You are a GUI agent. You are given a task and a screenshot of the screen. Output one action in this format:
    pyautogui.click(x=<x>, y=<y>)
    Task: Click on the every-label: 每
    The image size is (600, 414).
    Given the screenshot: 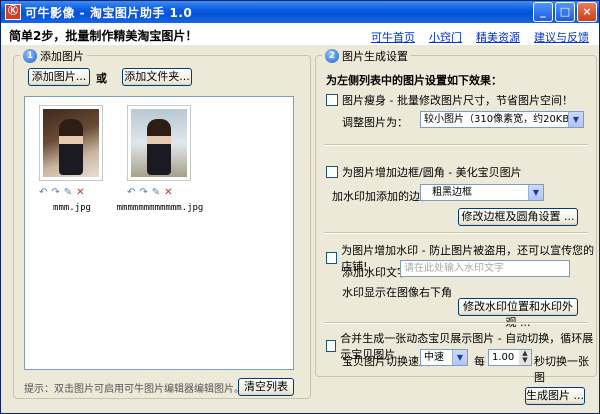 What is the action you would take?
    pyautogui.click(x=479, y=361)
    